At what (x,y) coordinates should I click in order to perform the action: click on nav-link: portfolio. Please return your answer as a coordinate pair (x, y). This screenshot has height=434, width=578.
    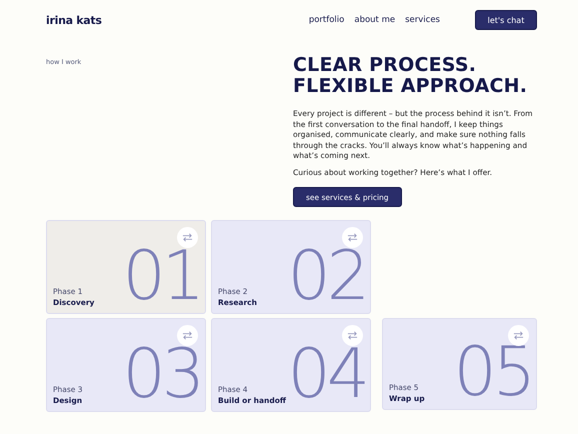
    Looking at the image, I should click on (326, 20).